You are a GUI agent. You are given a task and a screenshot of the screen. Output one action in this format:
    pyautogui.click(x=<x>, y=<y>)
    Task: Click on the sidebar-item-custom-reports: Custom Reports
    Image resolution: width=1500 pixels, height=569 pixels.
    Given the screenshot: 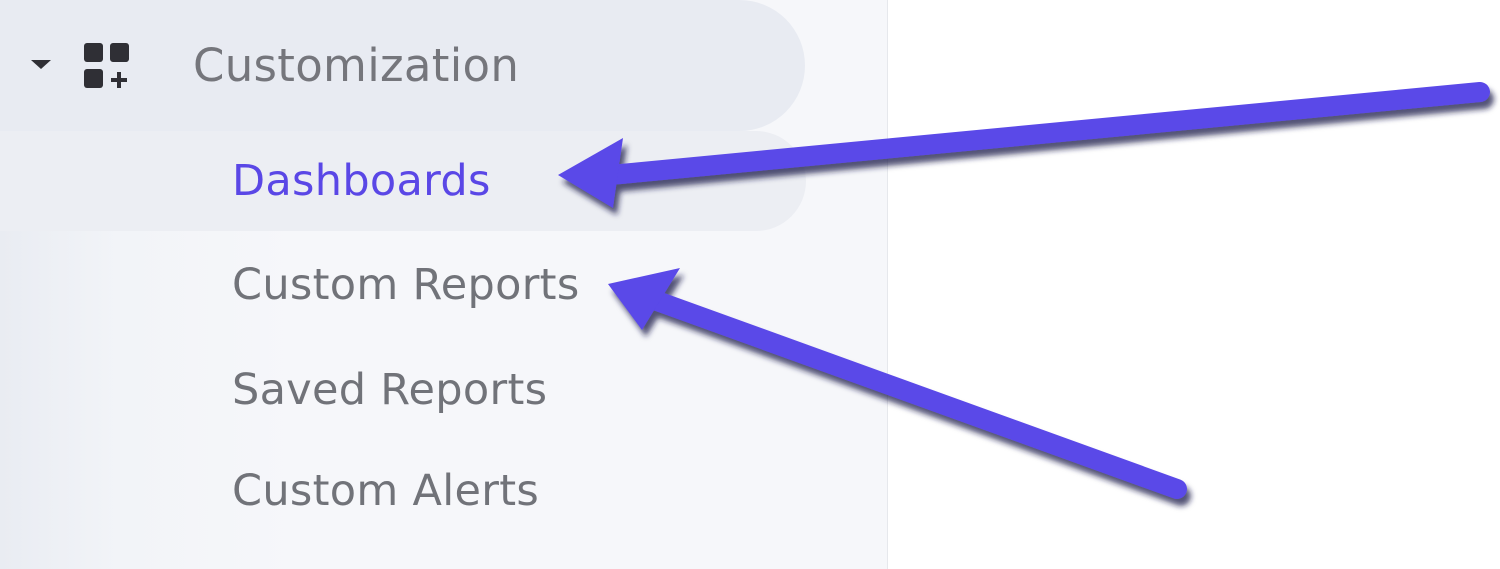 What is the action you would take?
    pyautogui.click(x=406, y=285)
    